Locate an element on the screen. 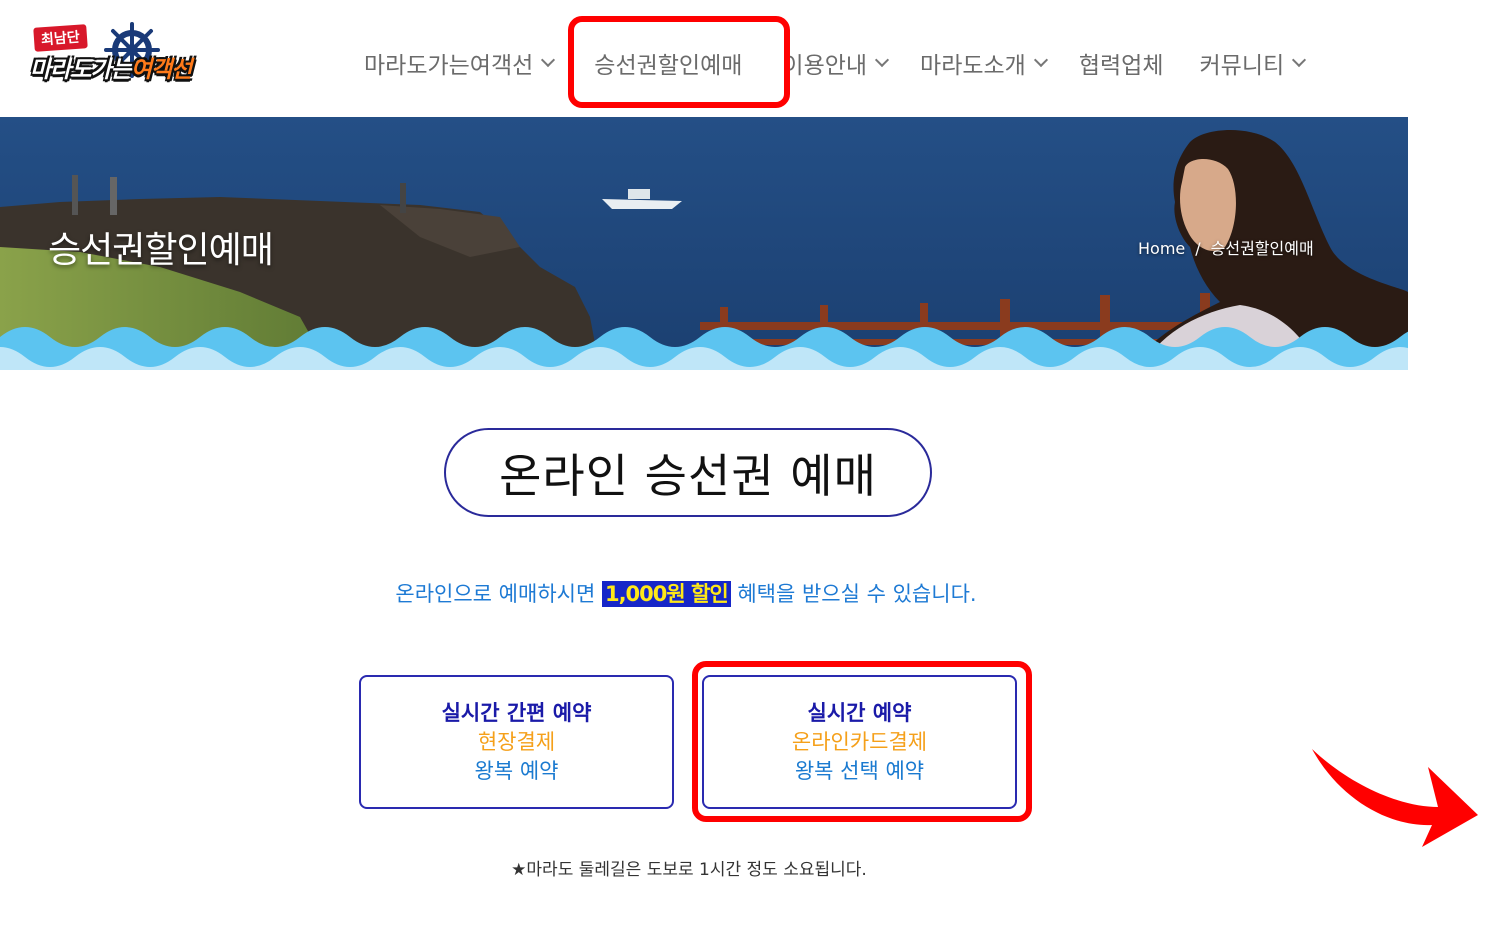 The width and height of the screenshot is (1512, 934). main-nav: 마라도가는여객선 승선권할인예매 이용안내 마라도소개 협력업체 커뮤니티 is located at coordinates (850, 63).